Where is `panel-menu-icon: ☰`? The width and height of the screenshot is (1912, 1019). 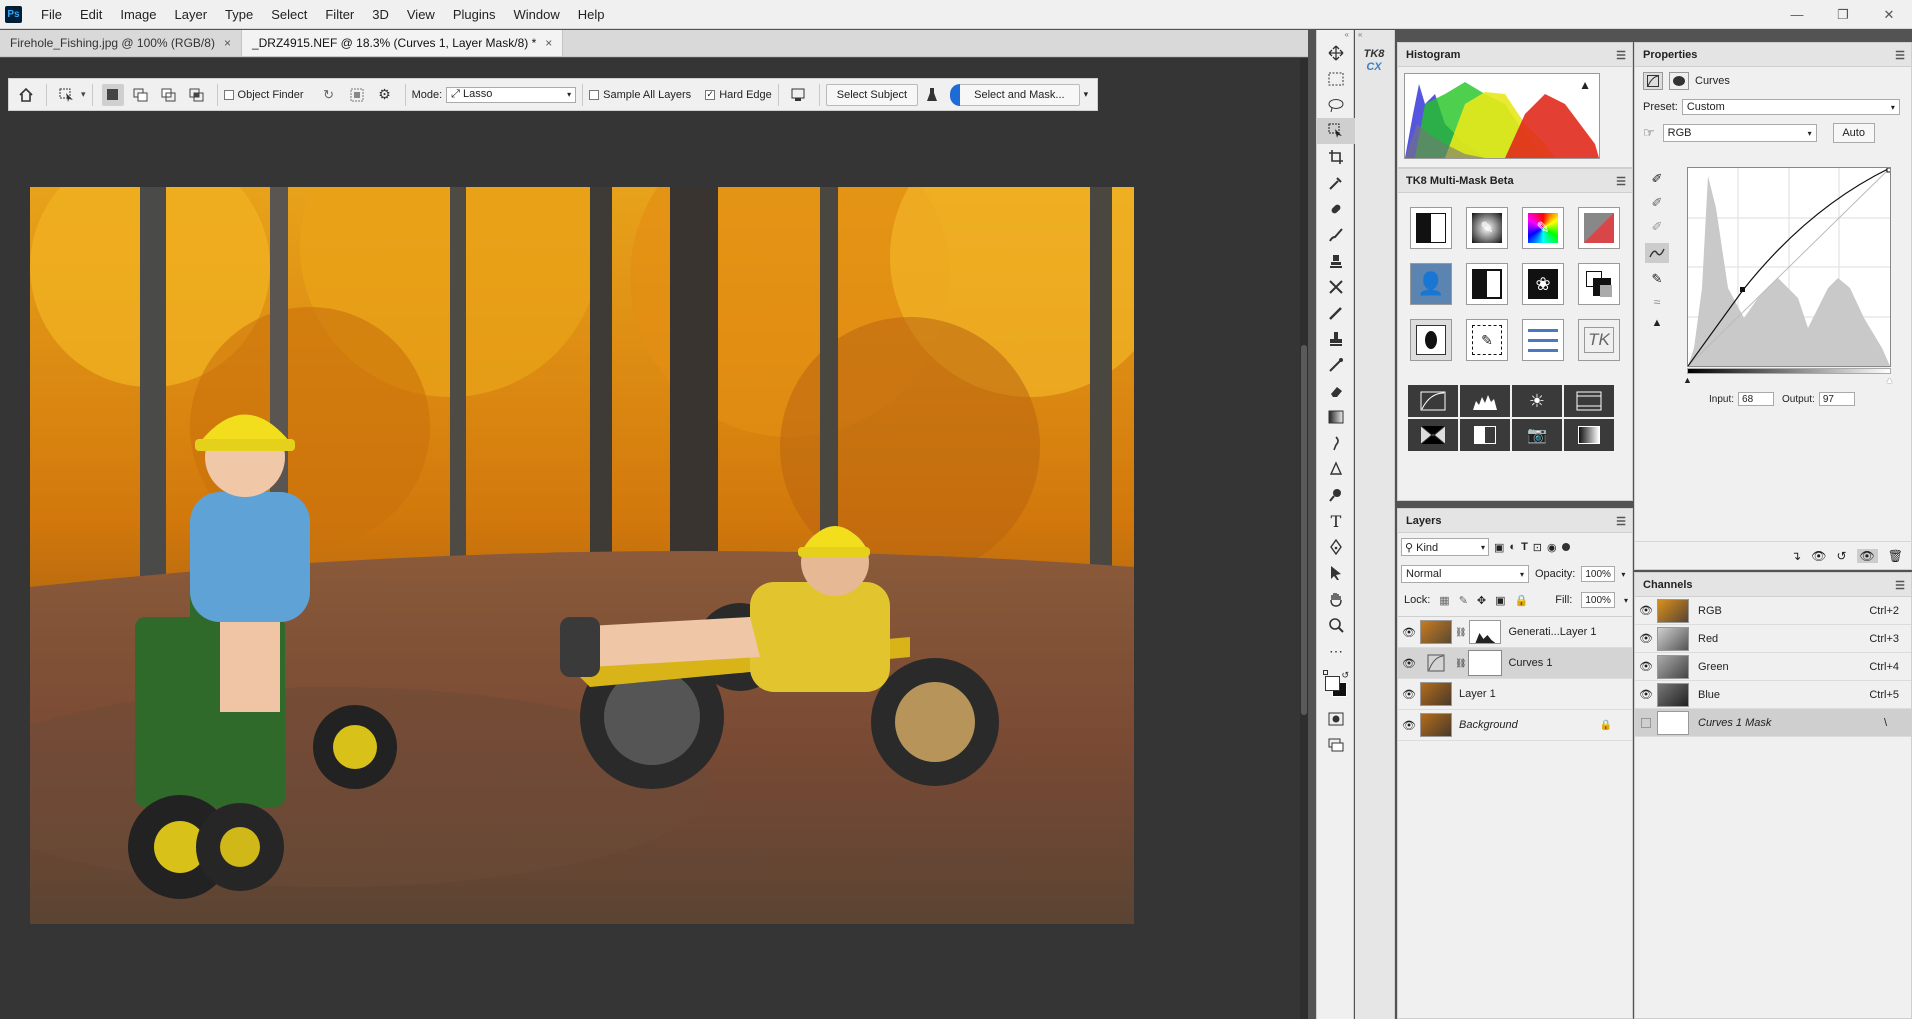 panel-menu-icon: ☰ is located at coordinates (1900, 585).